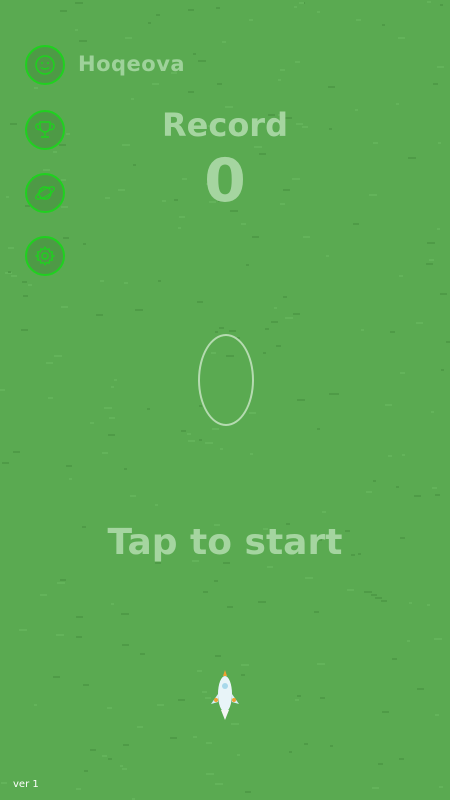  What do you see at coordinates (132, 64) in the screenshot?
I see `player-name: Hoqeova` at bounding box center [132, 64].